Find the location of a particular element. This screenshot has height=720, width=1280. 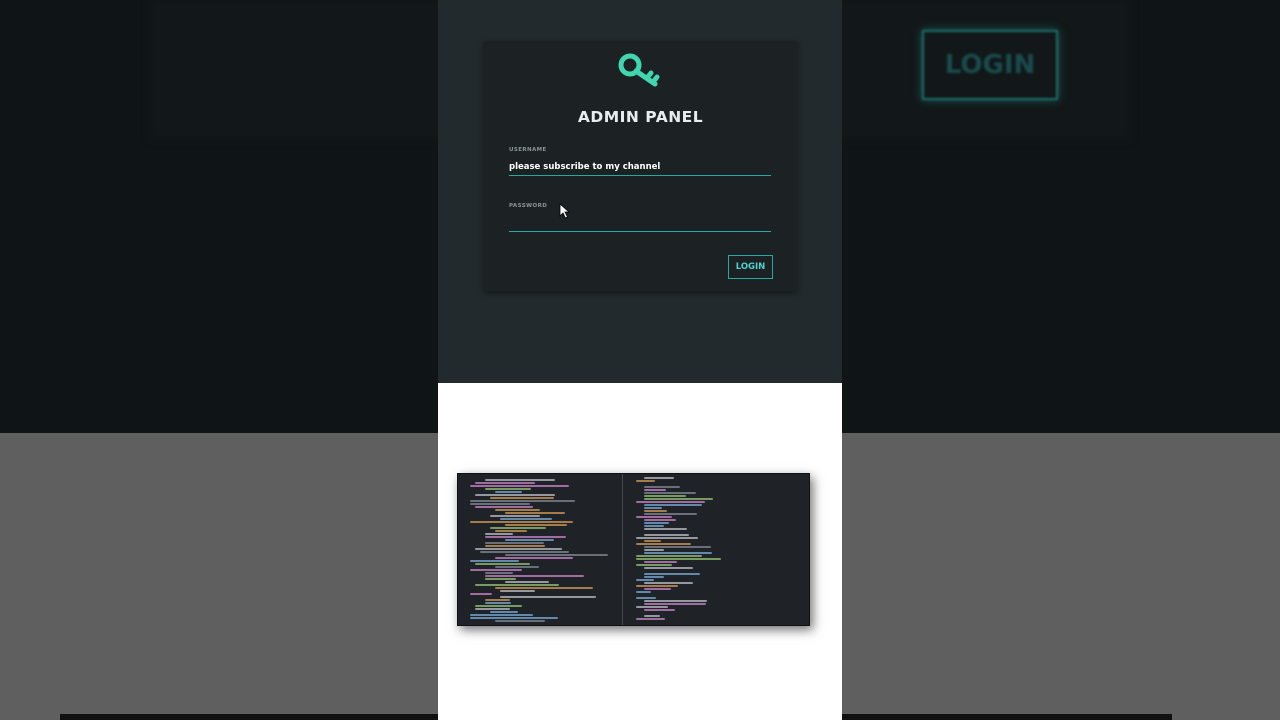

code-editor-screenshot is located at coordinates (633, 549).